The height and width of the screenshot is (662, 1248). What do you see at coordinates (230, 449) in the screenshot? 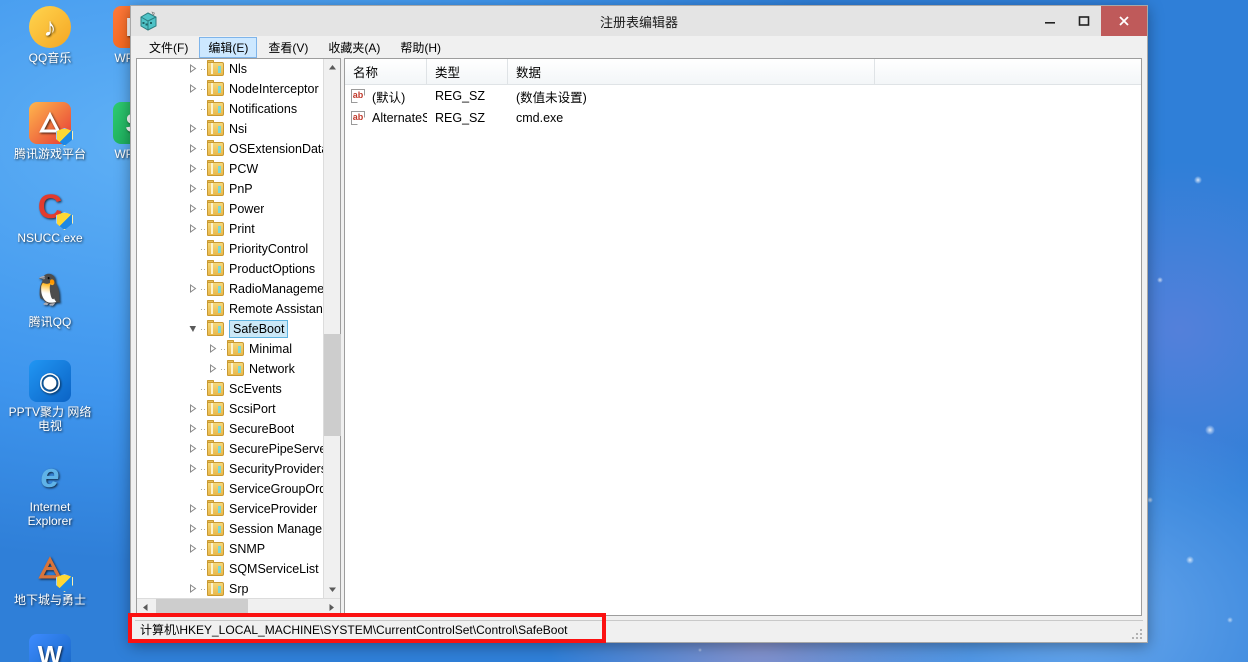
I see `tree-node-securepipeservers: ·· SecurePipeServers` at bounding box center [230, 449].